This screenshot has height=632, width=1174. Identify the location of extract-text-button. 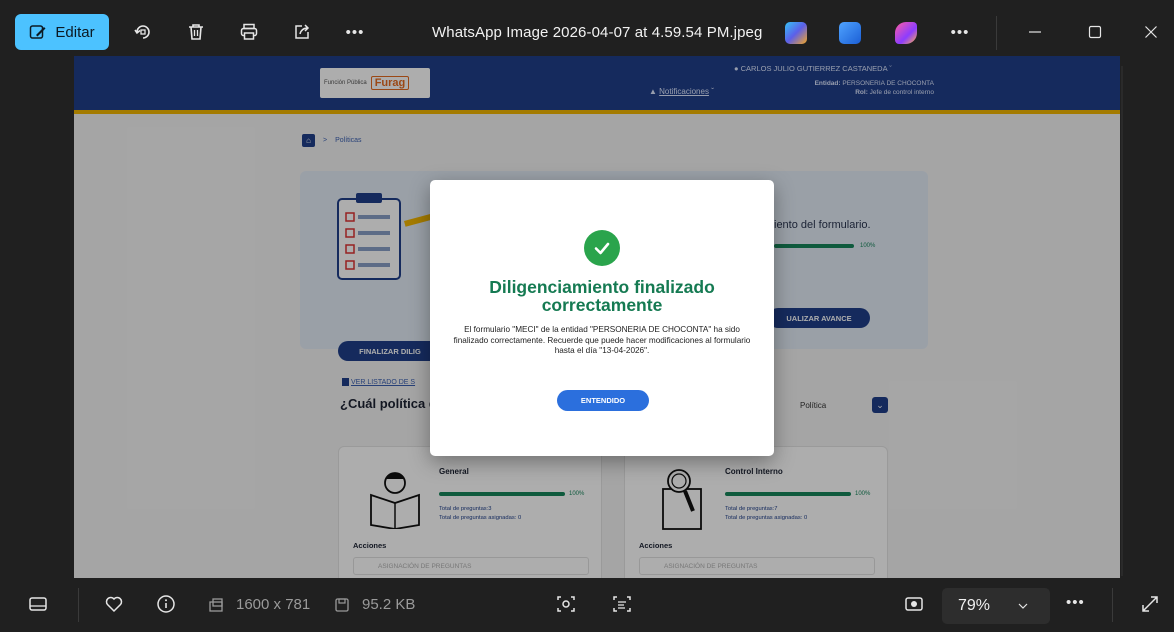
(622, 606).